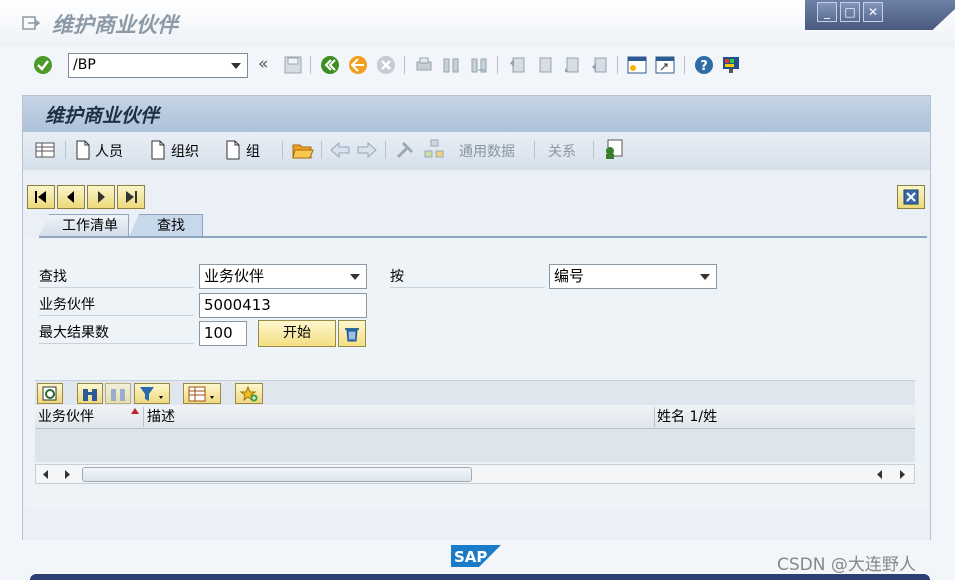 This screenshot has height=580, width=955. Describe the element at coordinates (84, 225) in the screenshot. I see `tab-worklist: 工作清单` at that location.